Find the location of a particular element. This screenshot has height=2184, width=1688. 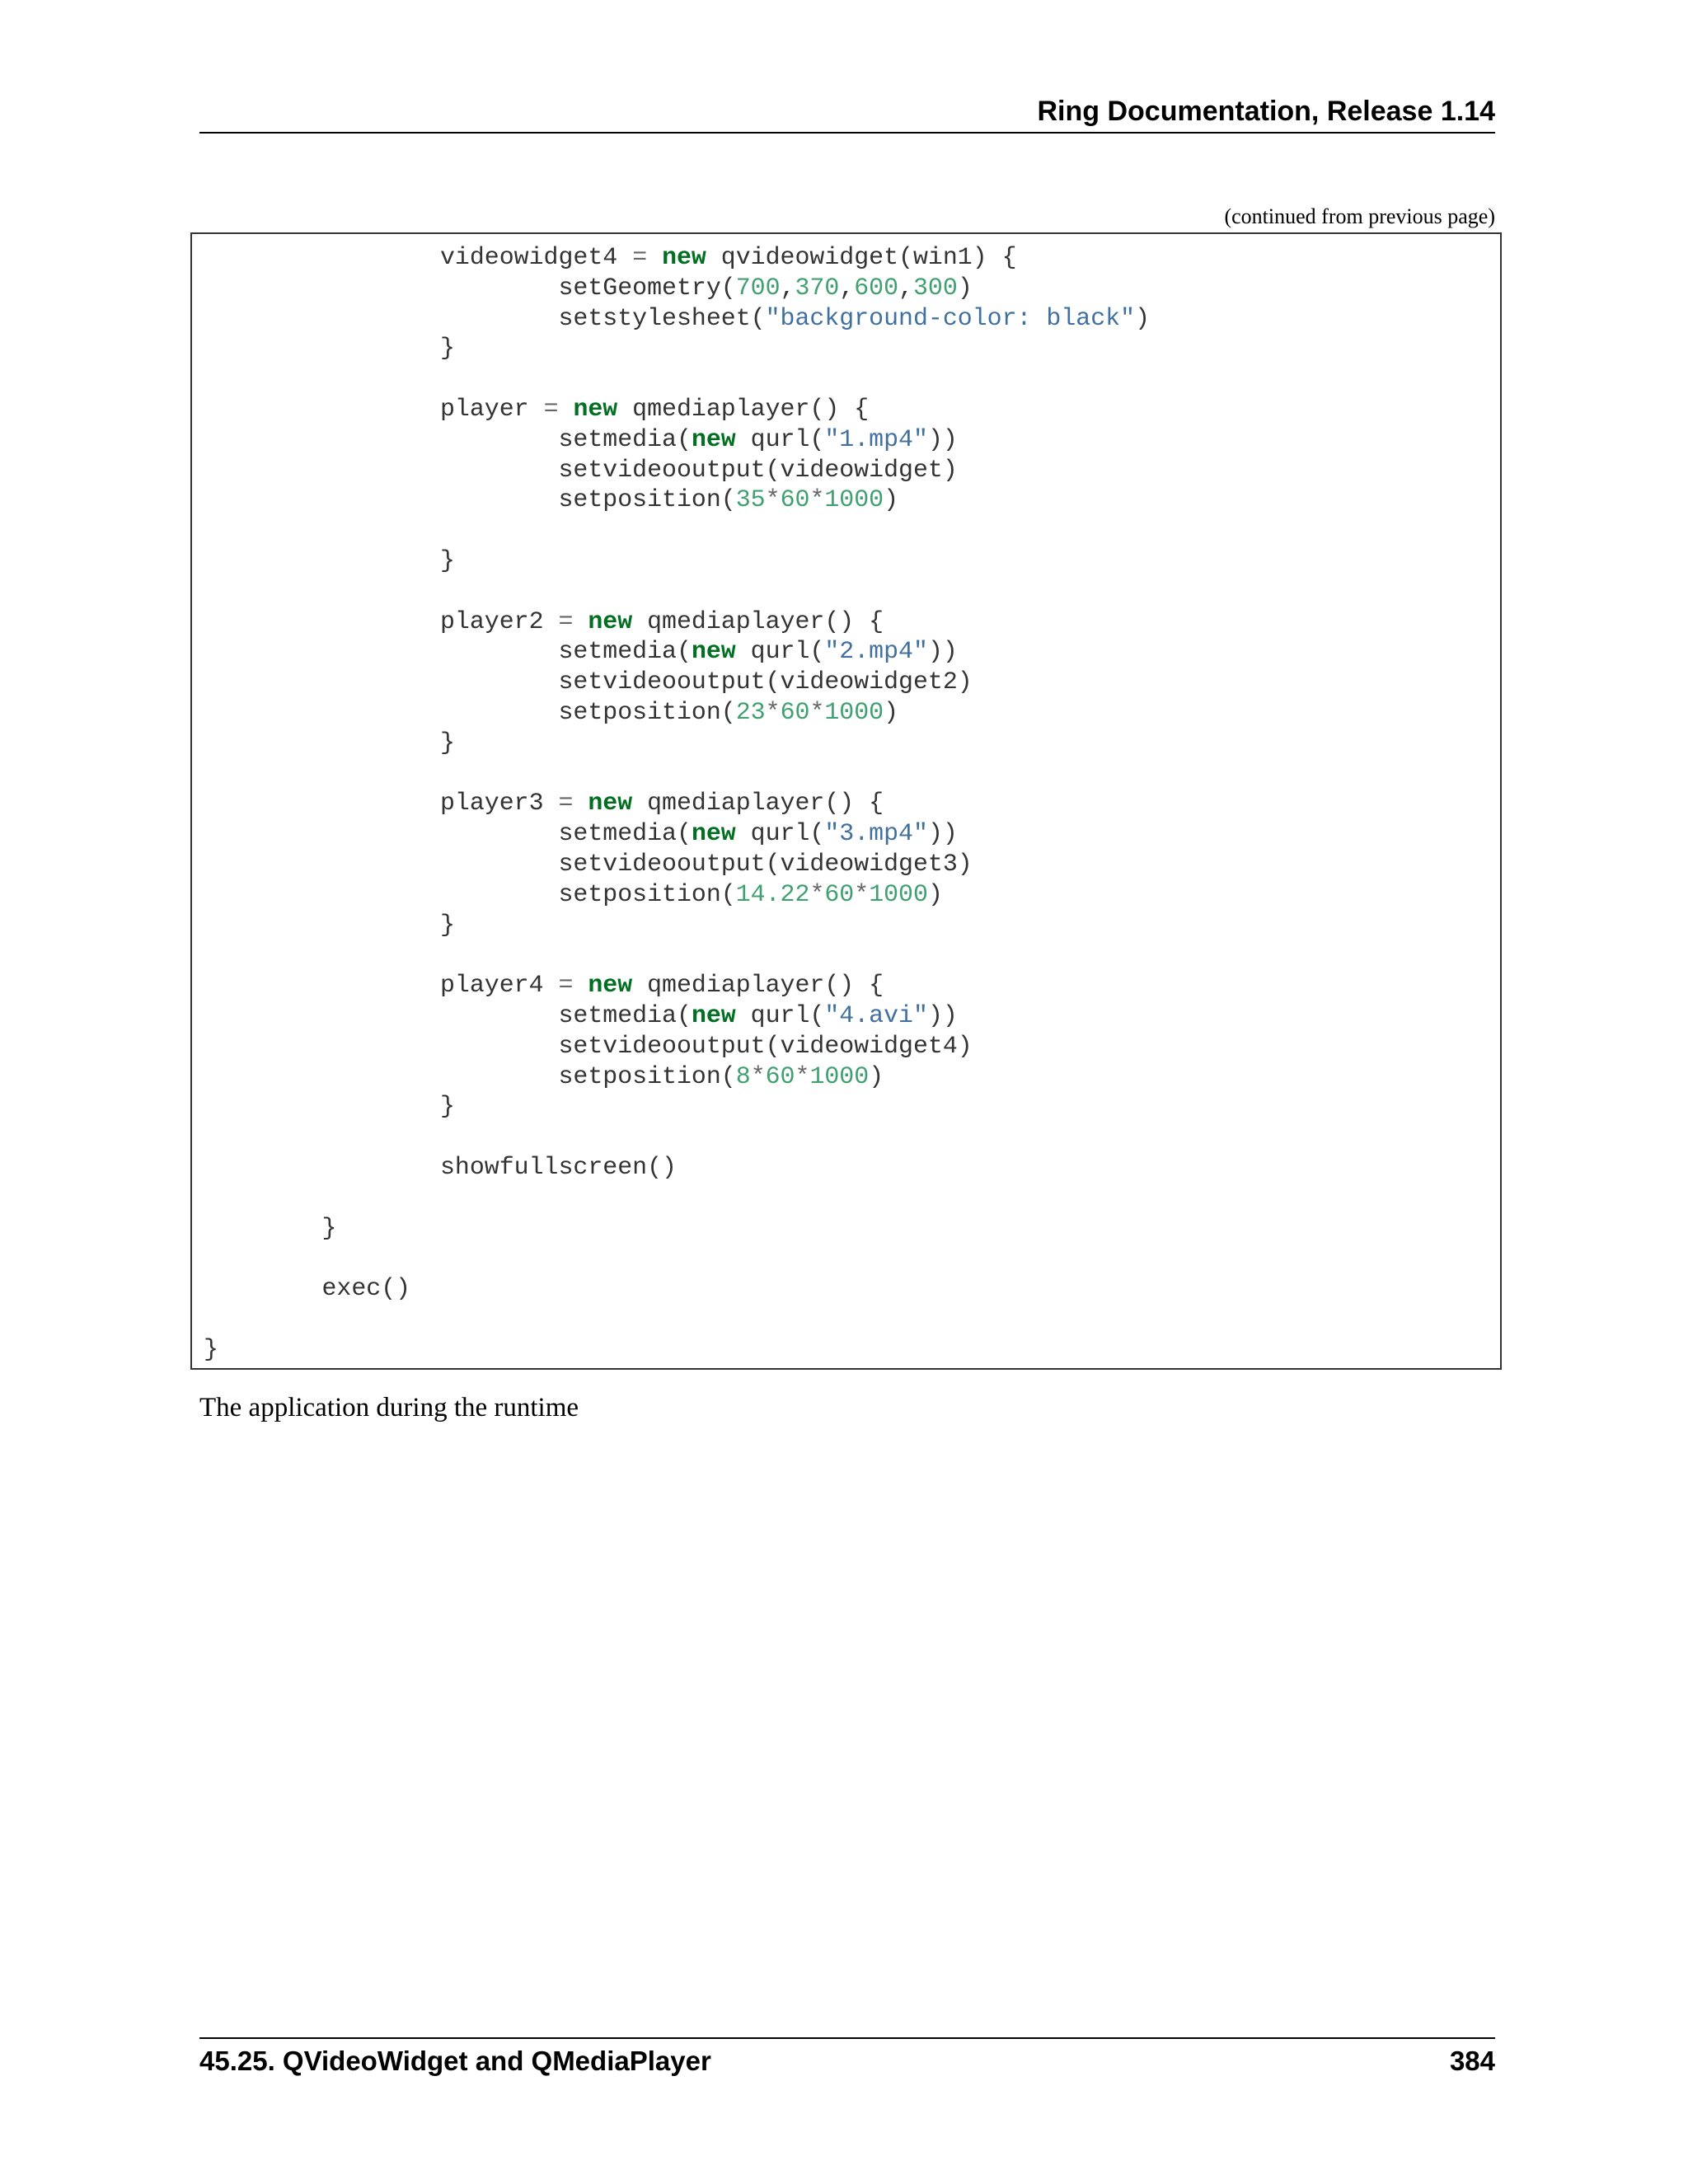

footer-section-title: 45.25. QVideoWidget and QMediaPlayer is located at coordinates (455, 2061).